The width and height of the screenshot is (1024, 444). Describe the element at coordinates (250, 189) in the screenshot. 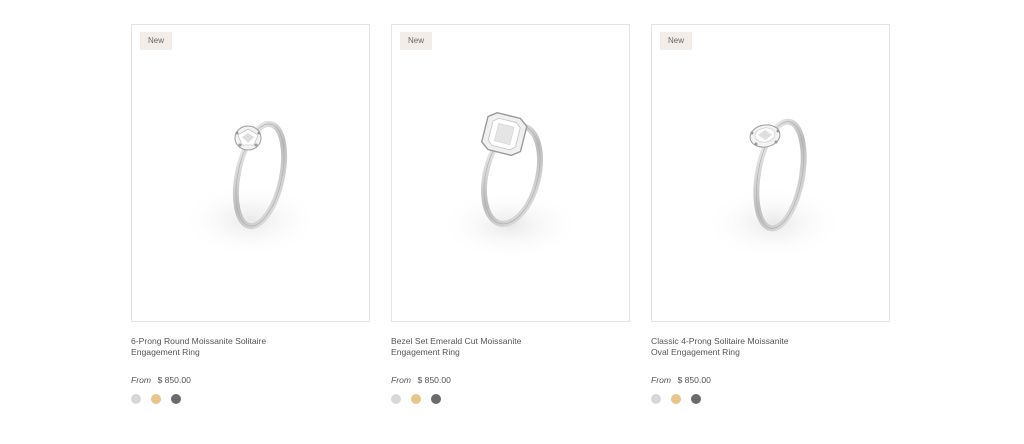

I see `ring-round-image` at that location.